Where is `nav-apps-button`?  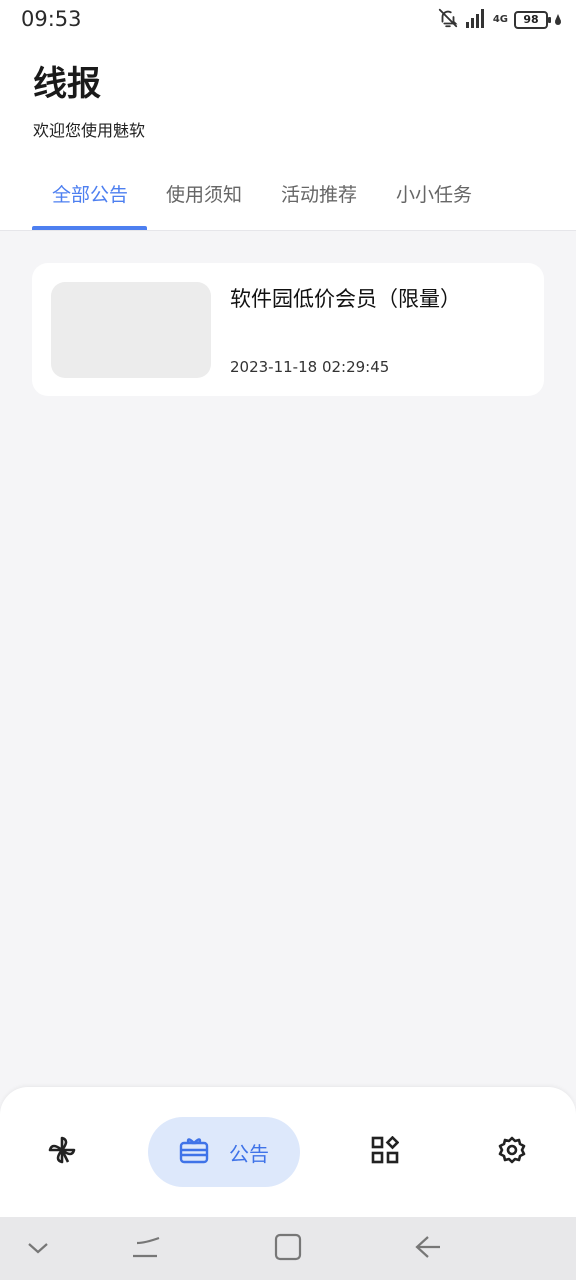 nav-apps-button is located at coordinates (385, 1152).